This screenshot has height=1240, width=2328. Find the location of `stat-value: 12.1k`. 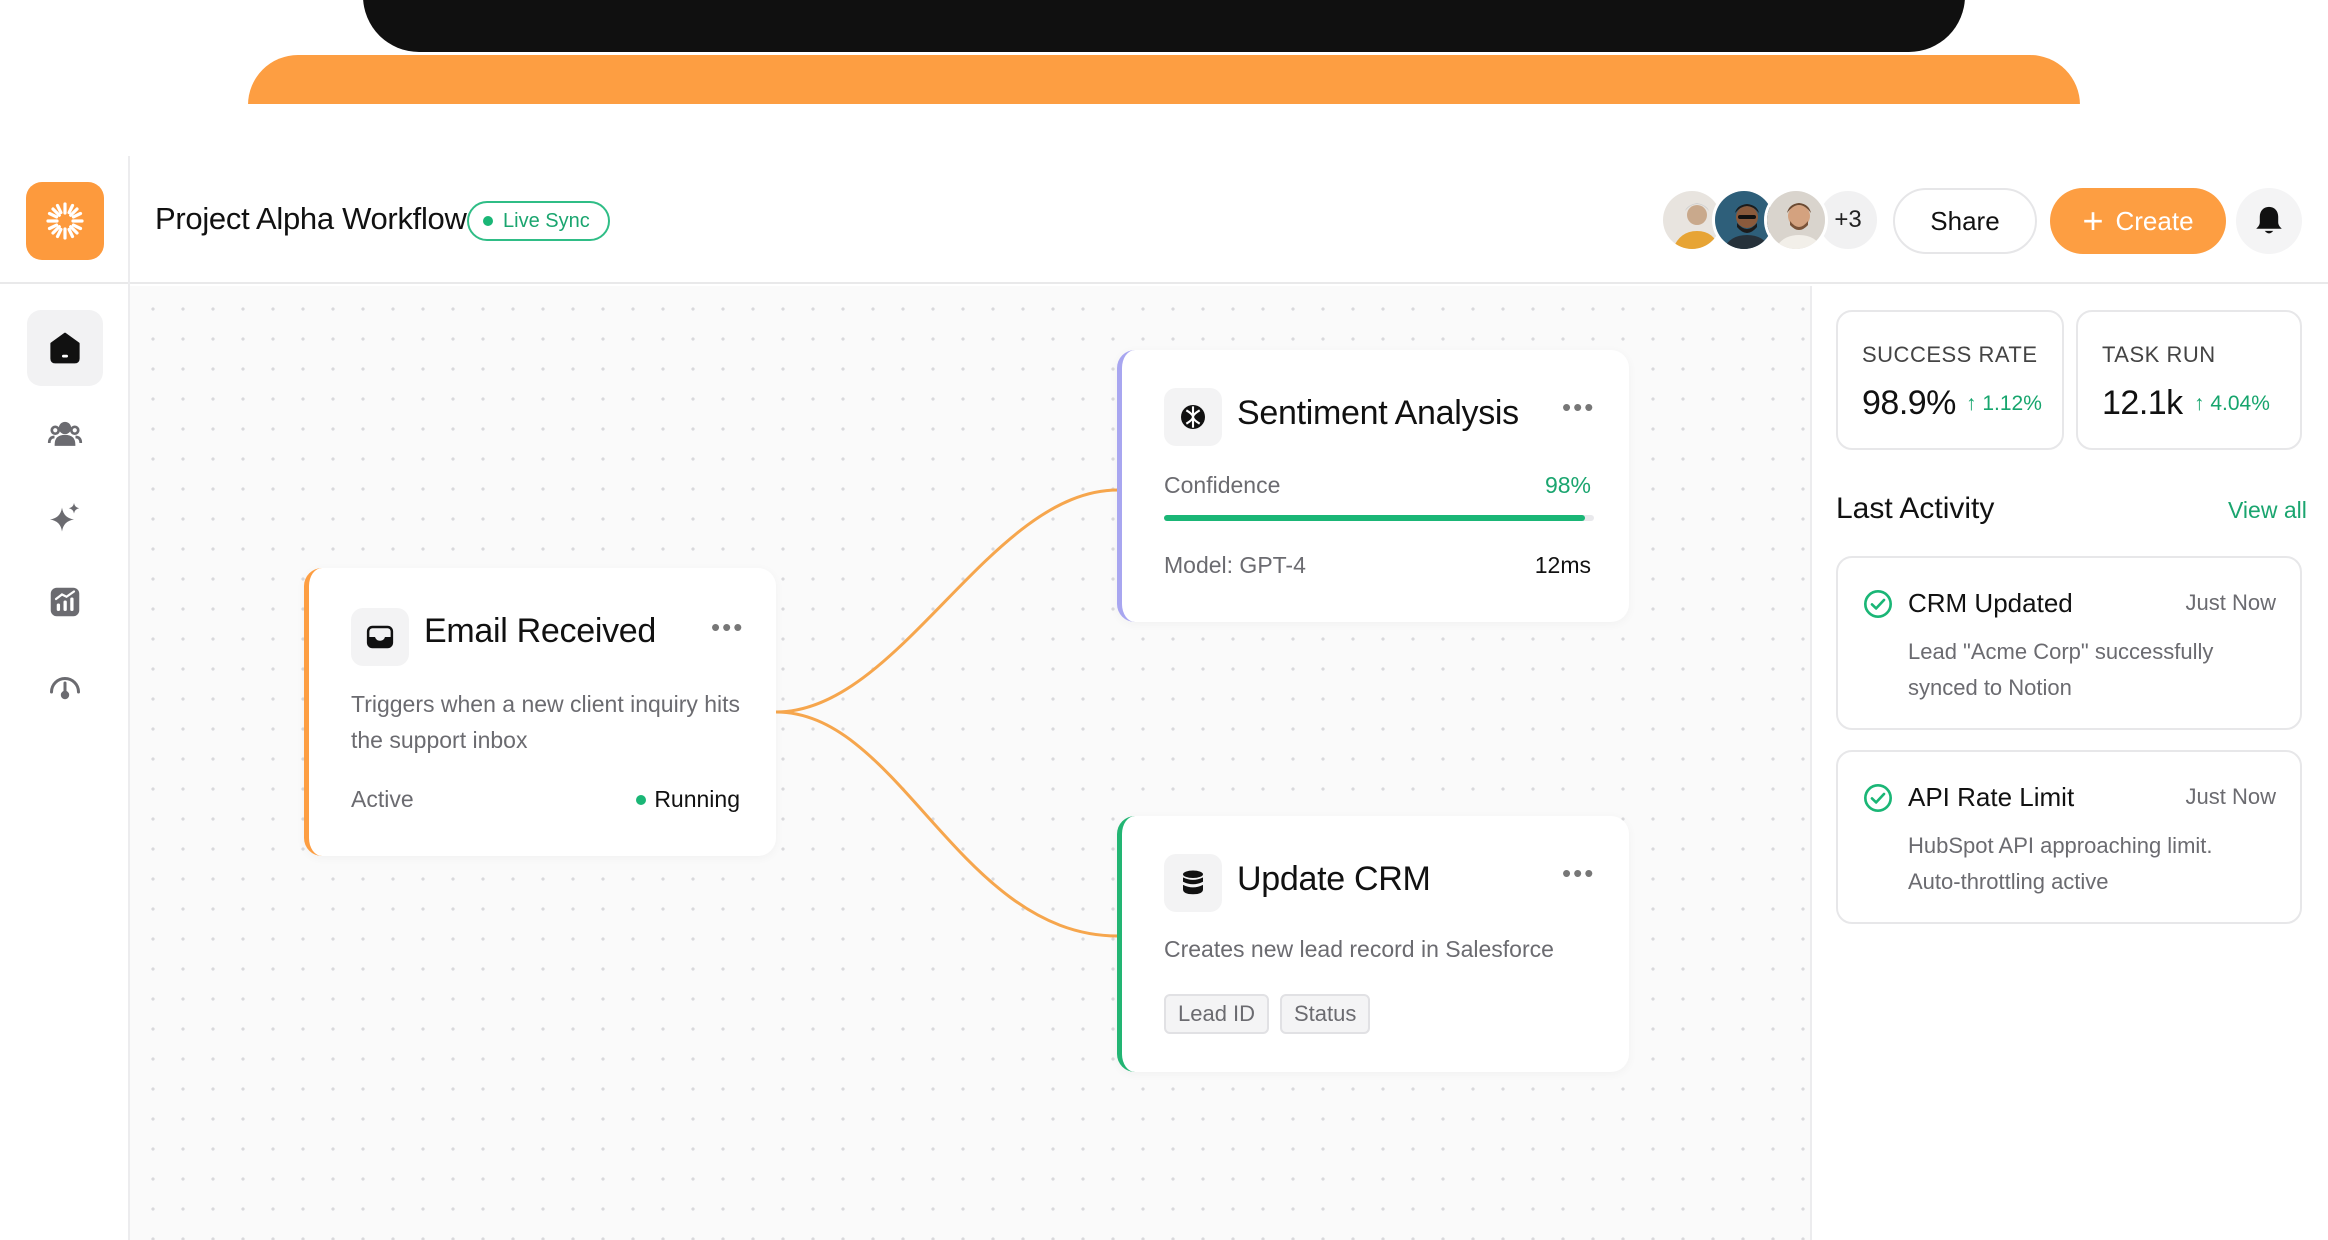

stat-value: 12.1k is located at coordinates (2142, 403).